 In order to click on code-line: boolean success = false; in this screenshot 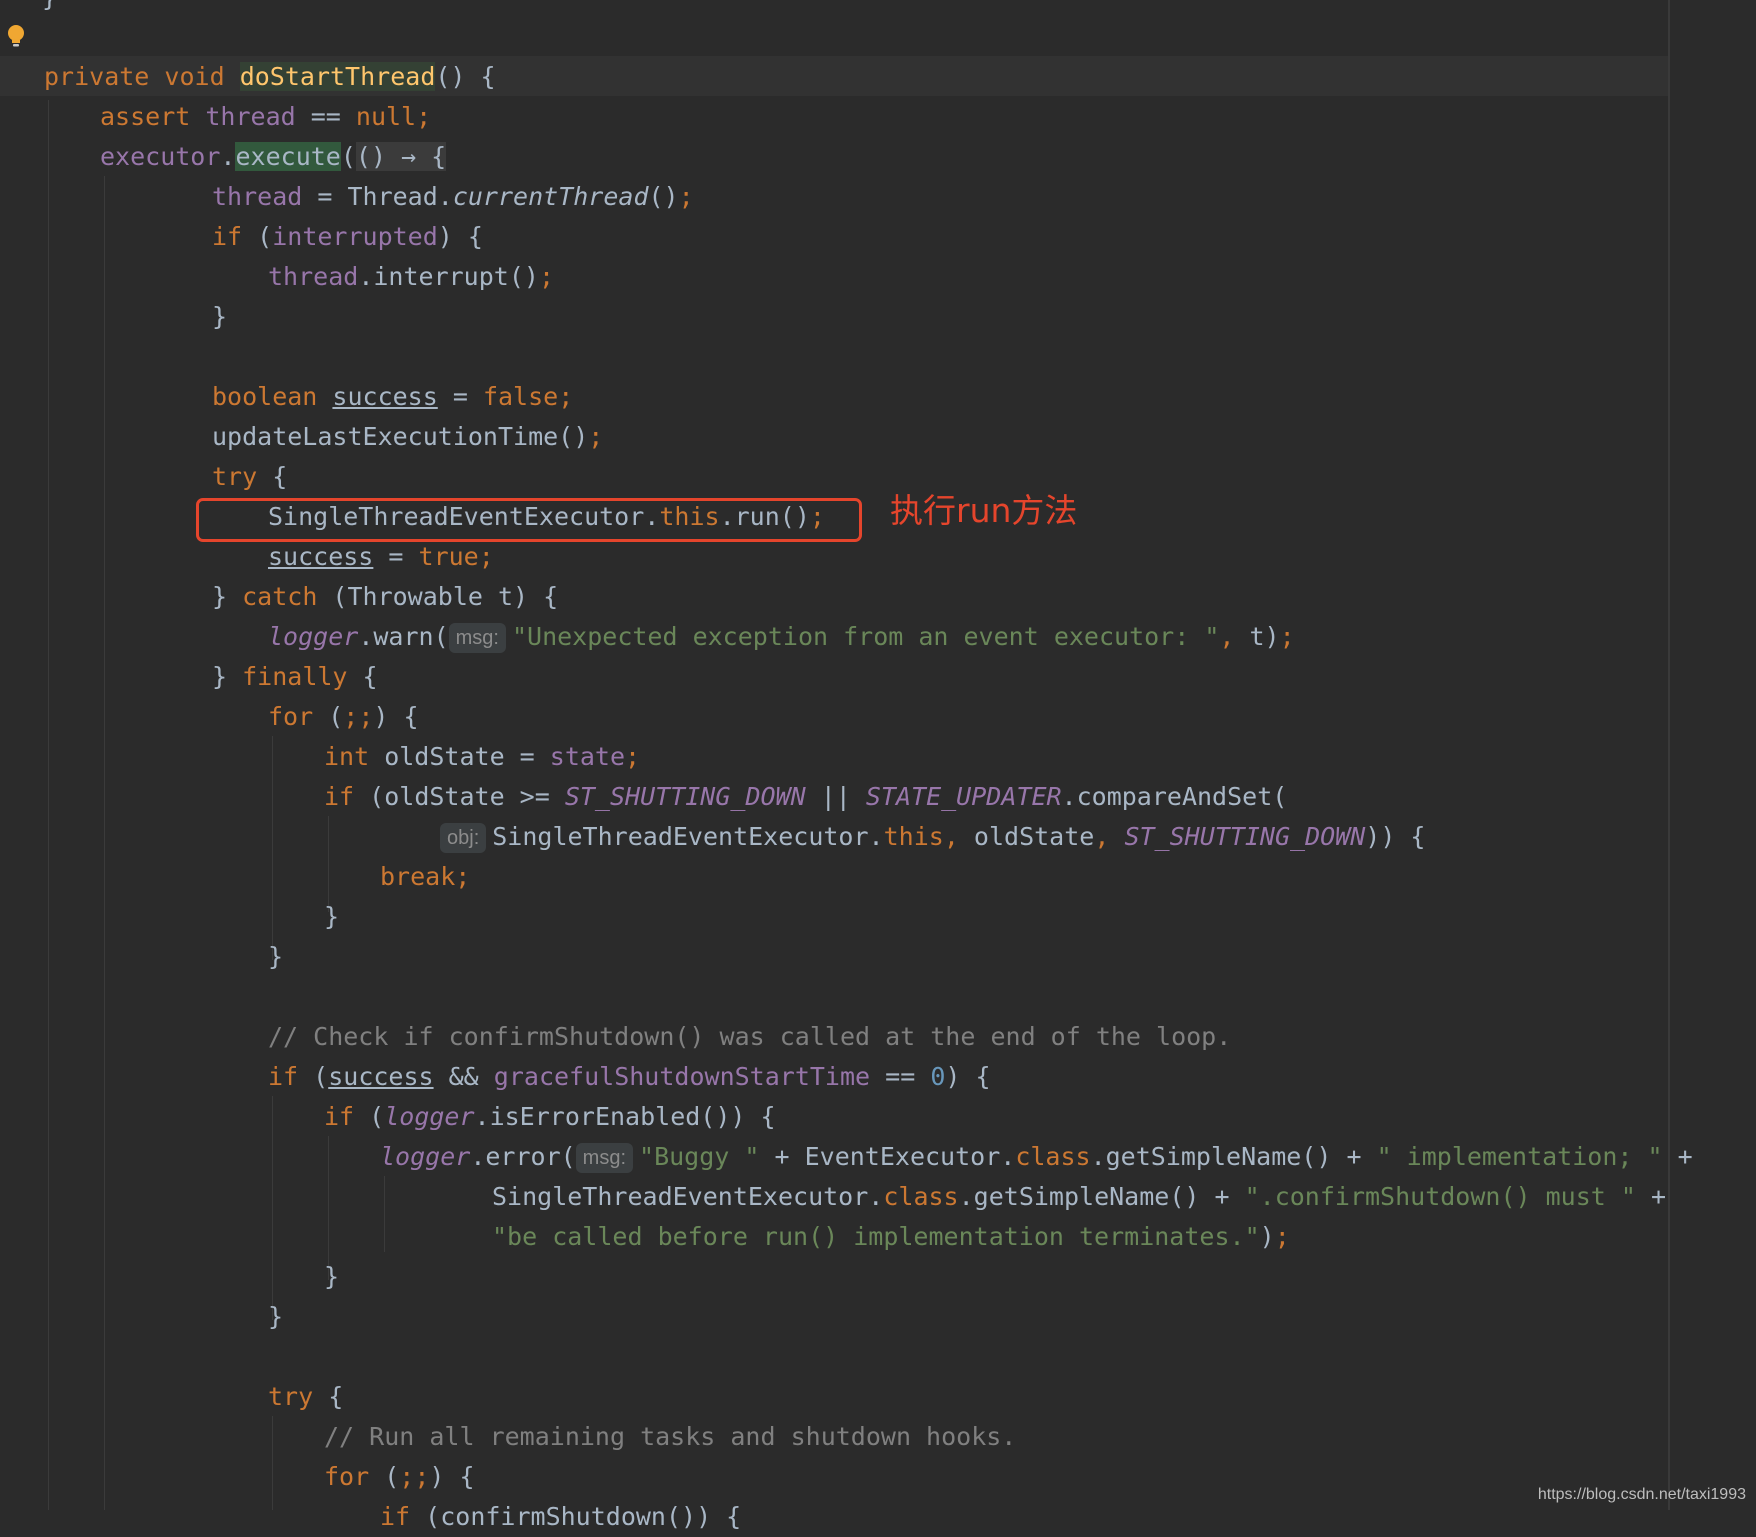, I will do `click(393, 396)`.